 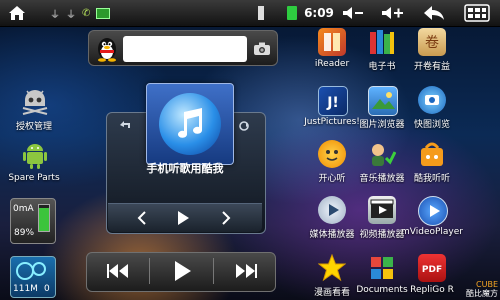 I want to click on search-input, so click(x=185, y=49).